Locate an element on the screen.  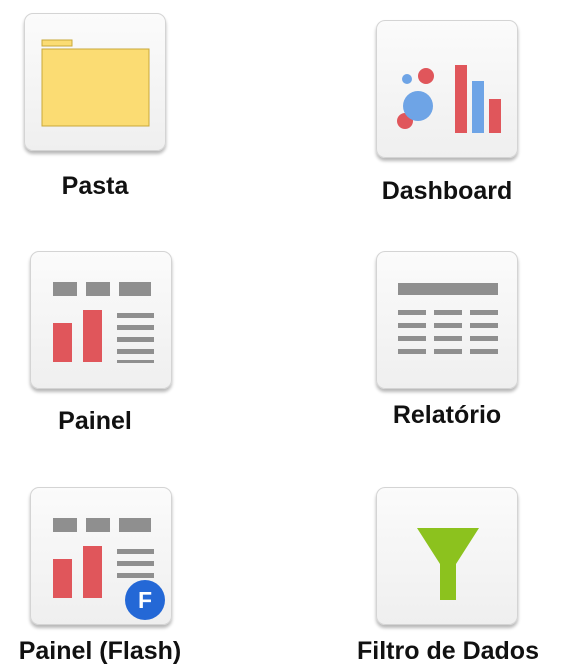
data-filter-label: Filtro de Dados is located at coordinates (448, 651).